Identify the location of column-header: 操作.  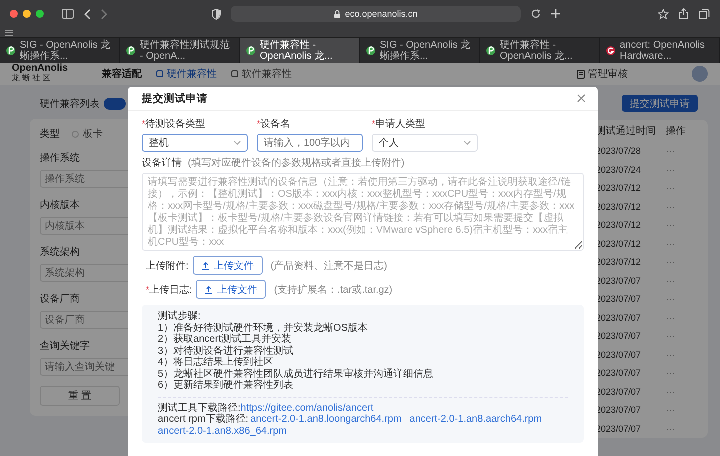
(676, 131).